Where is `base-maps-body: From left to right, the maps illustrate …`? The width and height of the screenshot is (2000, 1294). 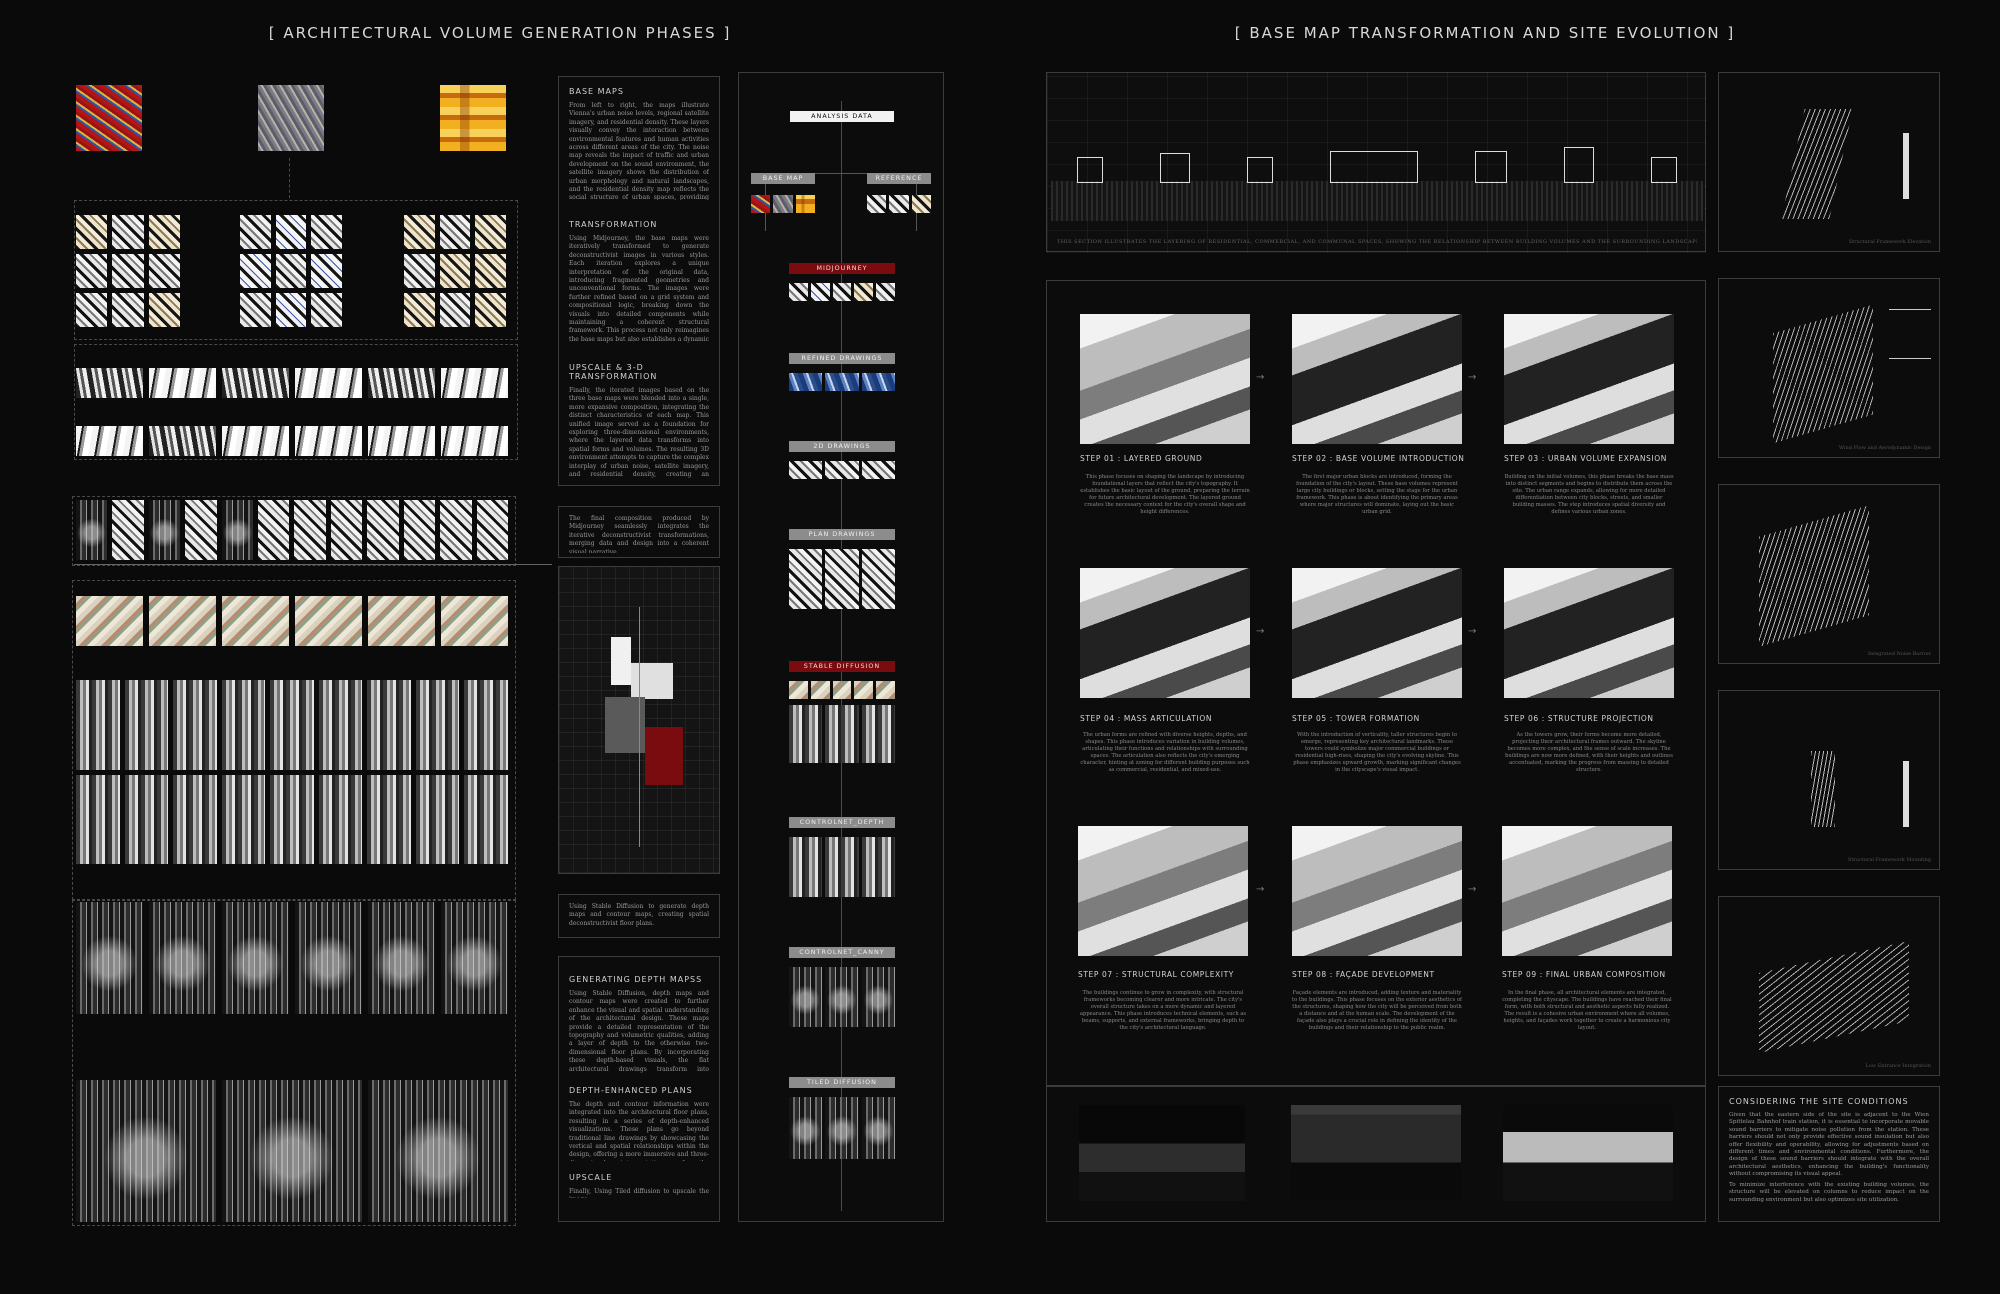
base-maps-body: From left to right, the maps illustrate … is located at coordinates (639, 151).